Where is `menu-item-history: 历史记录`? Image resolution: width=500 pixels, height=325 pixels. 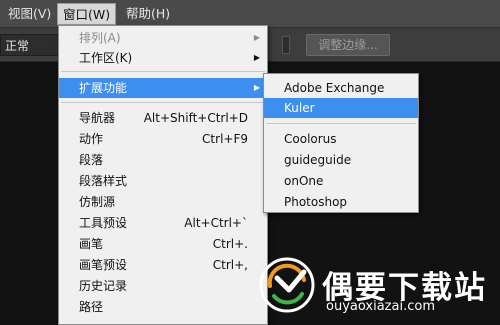 menu-item-history: 历史记录 is located at coordinates (163, 286).